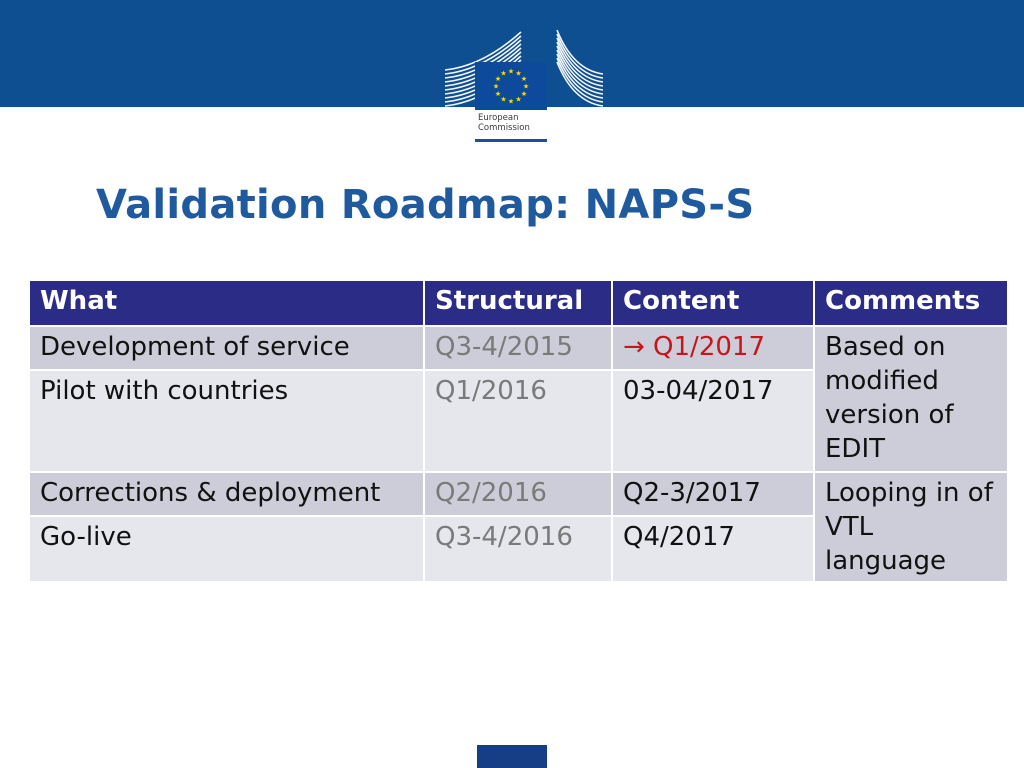  I want to click on cell-what: Development of service, so click(226, 348).